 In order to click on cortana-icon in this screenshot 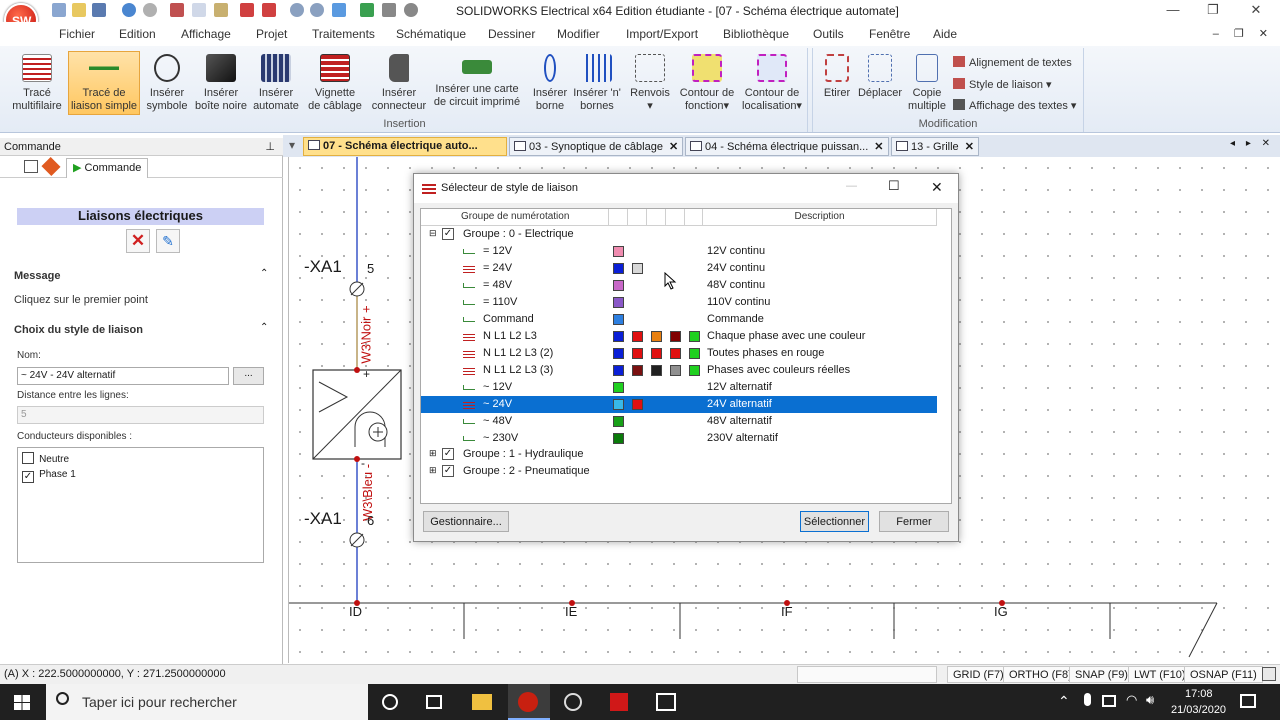, I will do `click(390, 702)`.